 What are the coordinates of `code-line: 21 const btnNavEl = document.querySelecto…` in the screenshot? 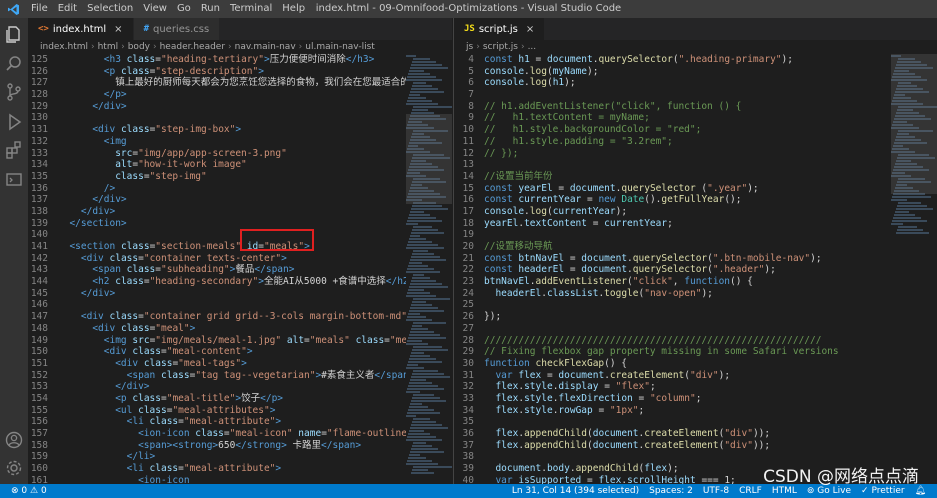 It's located at (672, 259).